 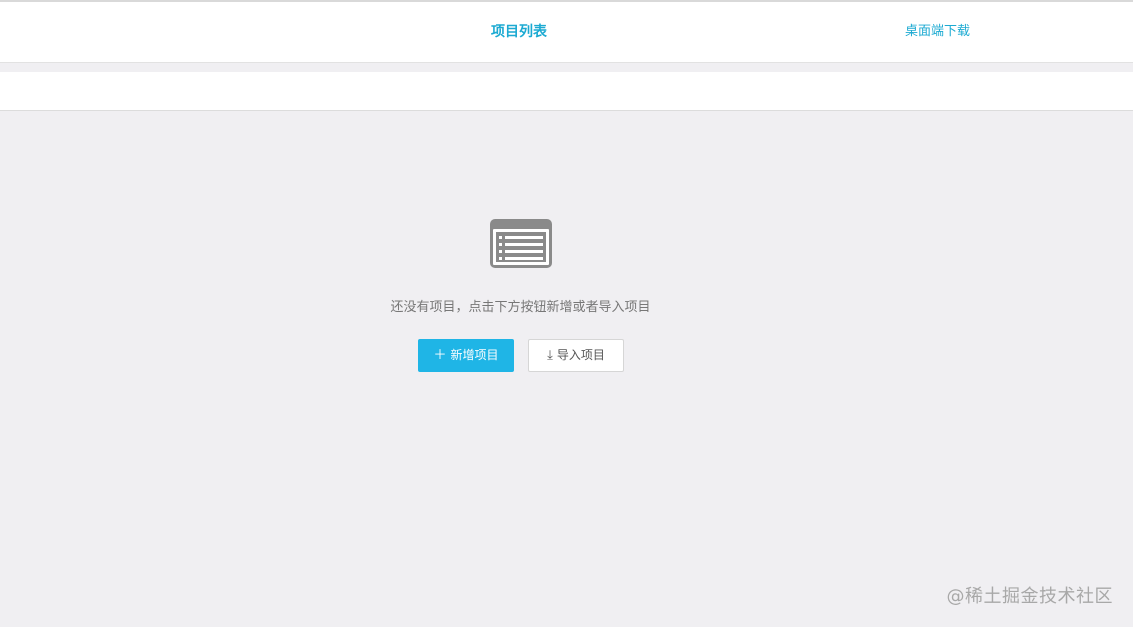 What do you see at coordinates (566, 31) in the screenshot?
I see `top-navigation: 项目列表 桌面端下载` at bounding box center [566, 31].